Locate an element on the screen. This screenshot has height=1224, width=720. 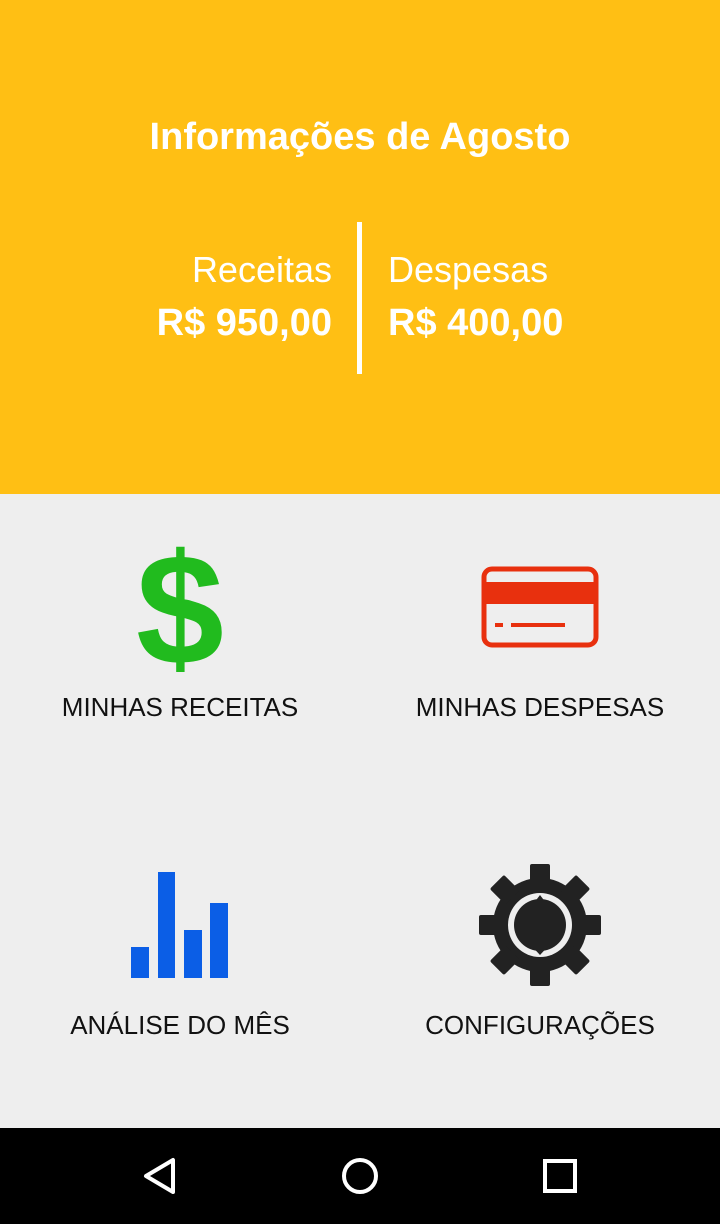
home-button is located at coordinates (360, 1176).